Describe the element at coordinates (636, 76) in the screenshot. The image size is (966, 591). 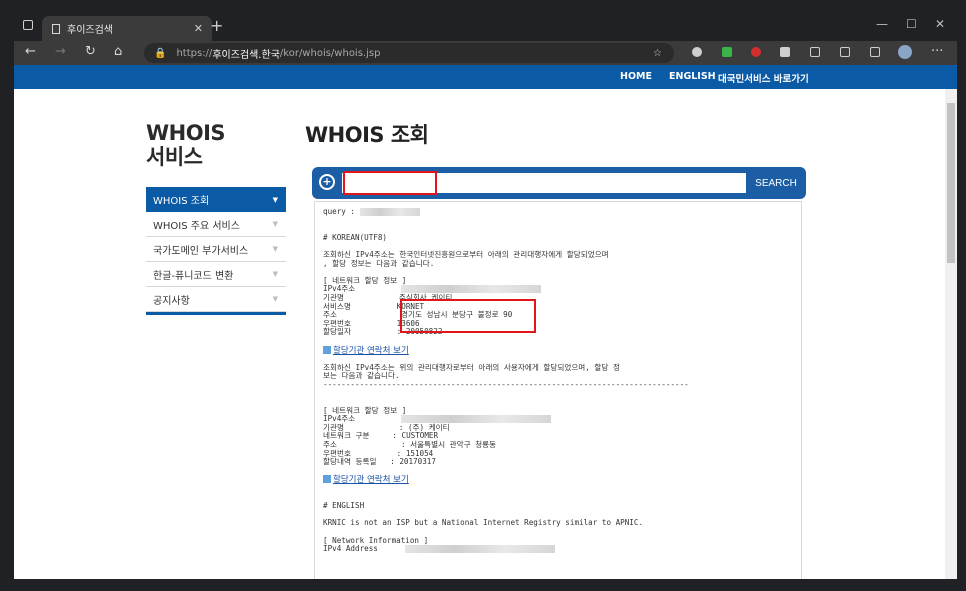
I see `nav-home-link: HOME` at that location.